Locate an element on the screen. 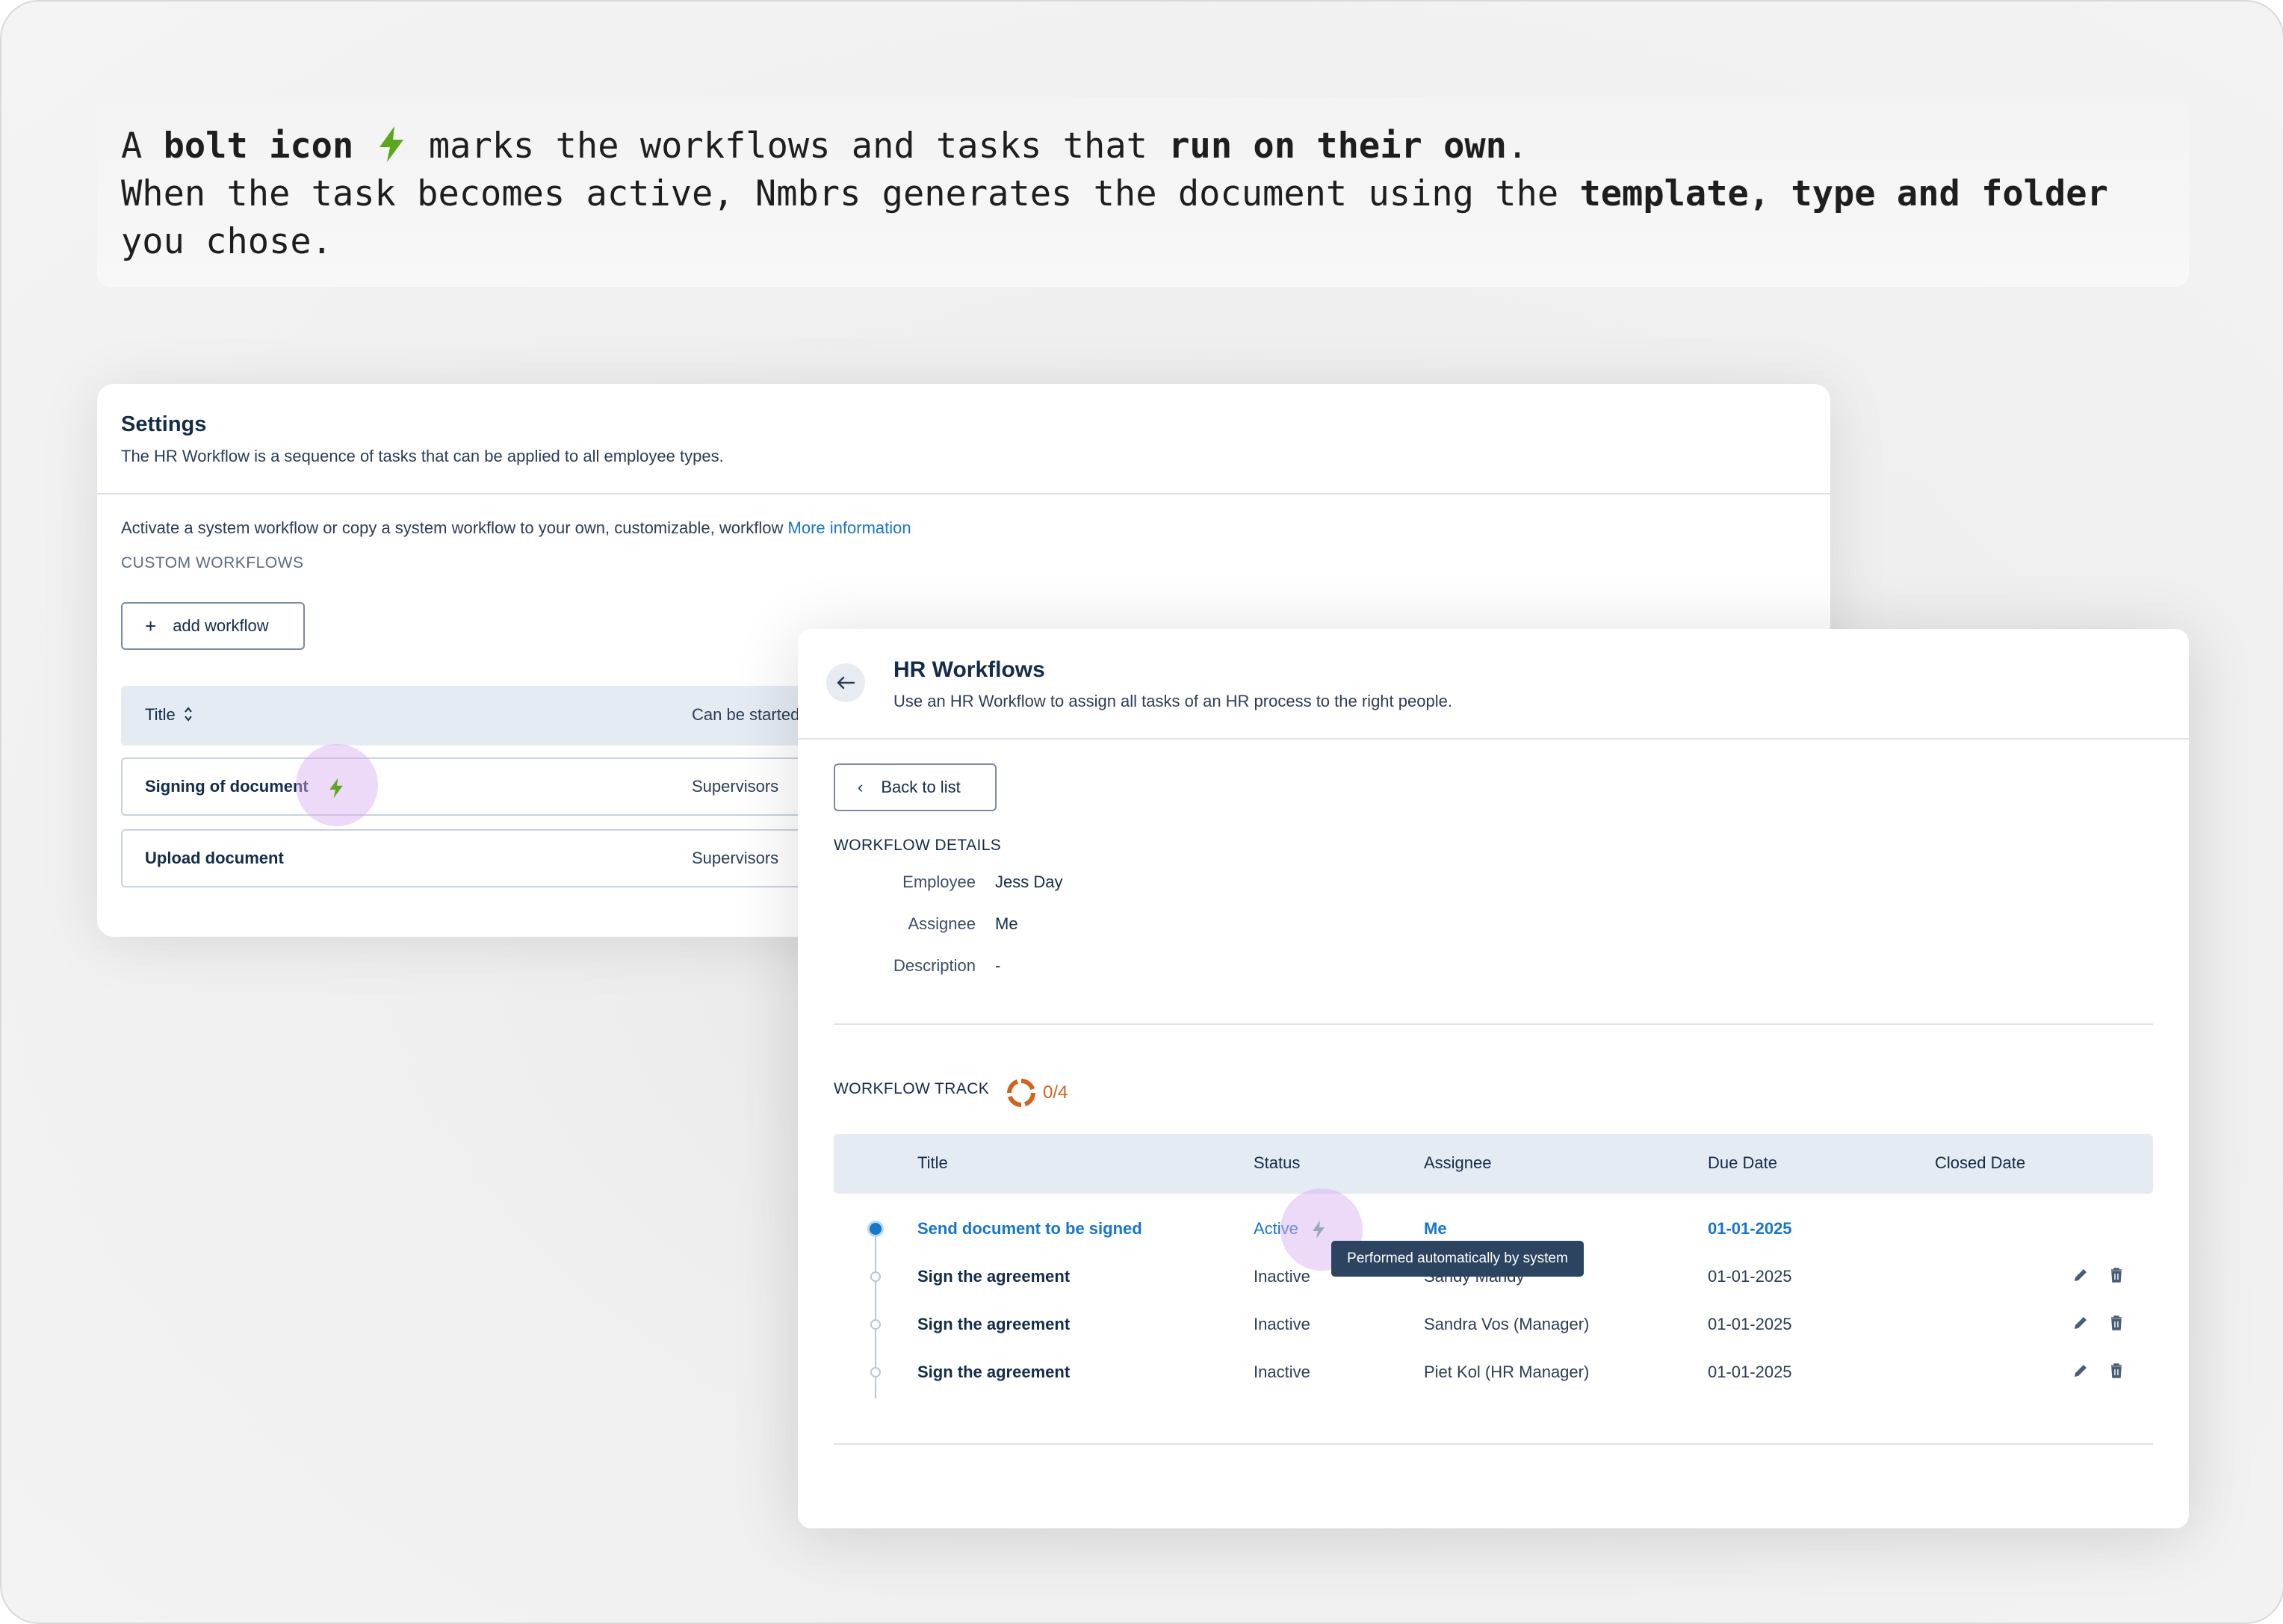  intro-emphasis: bolt icon is located at coordinates (258, 146).